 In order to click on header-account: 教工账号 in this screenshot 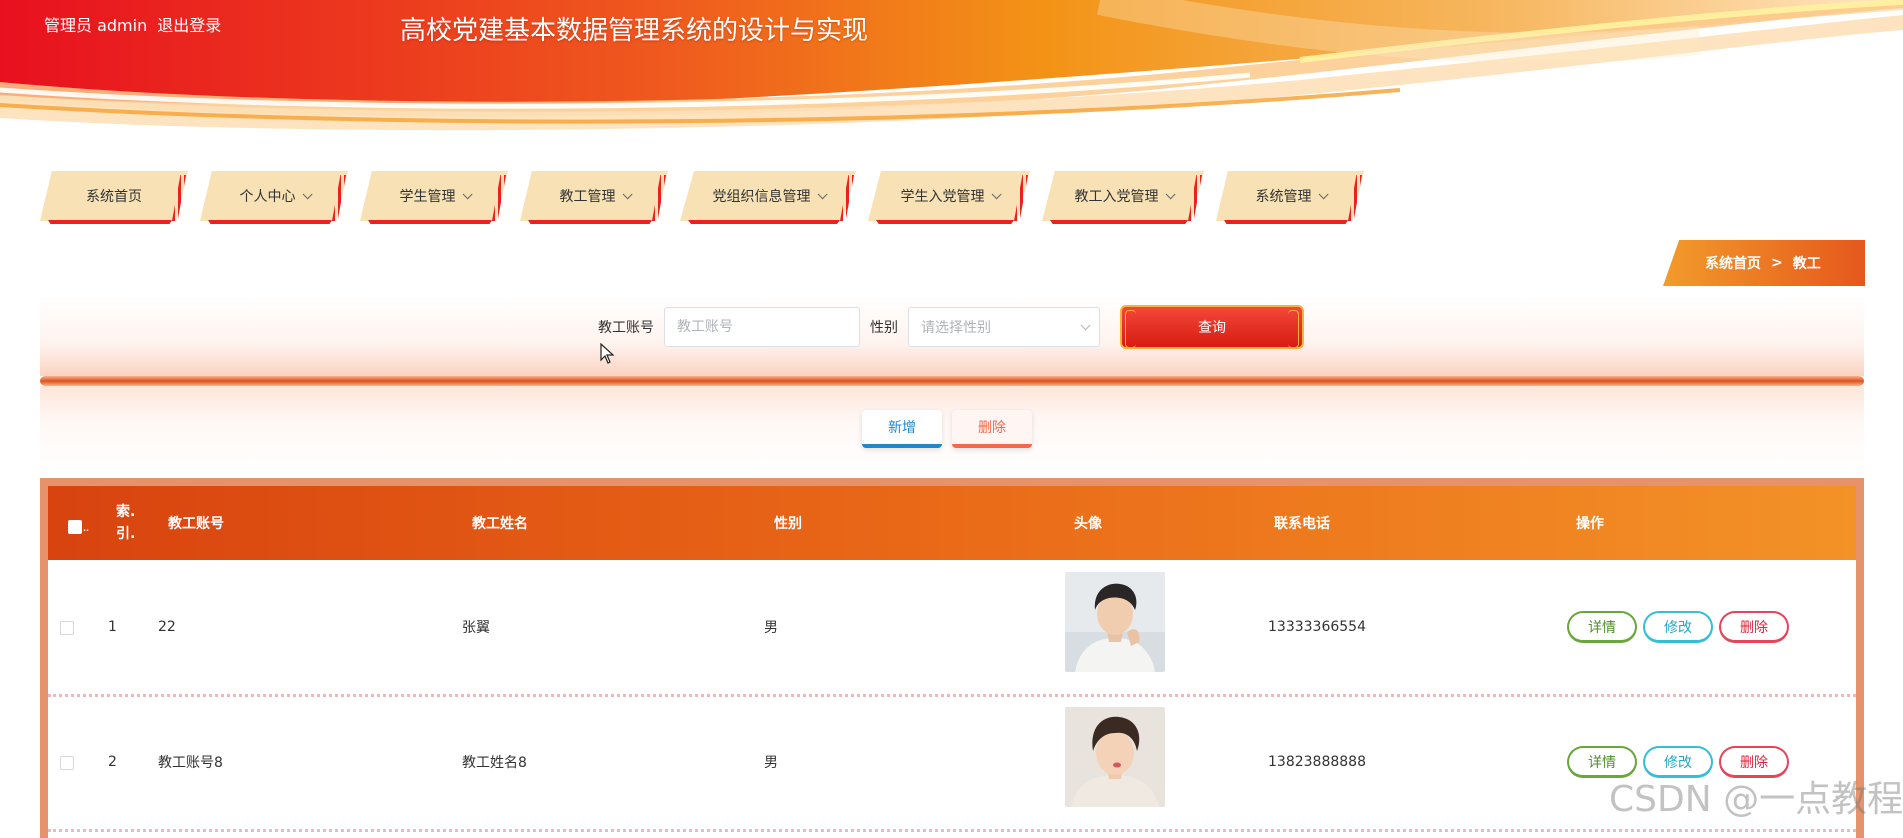, I will do `click(196, 524)`.